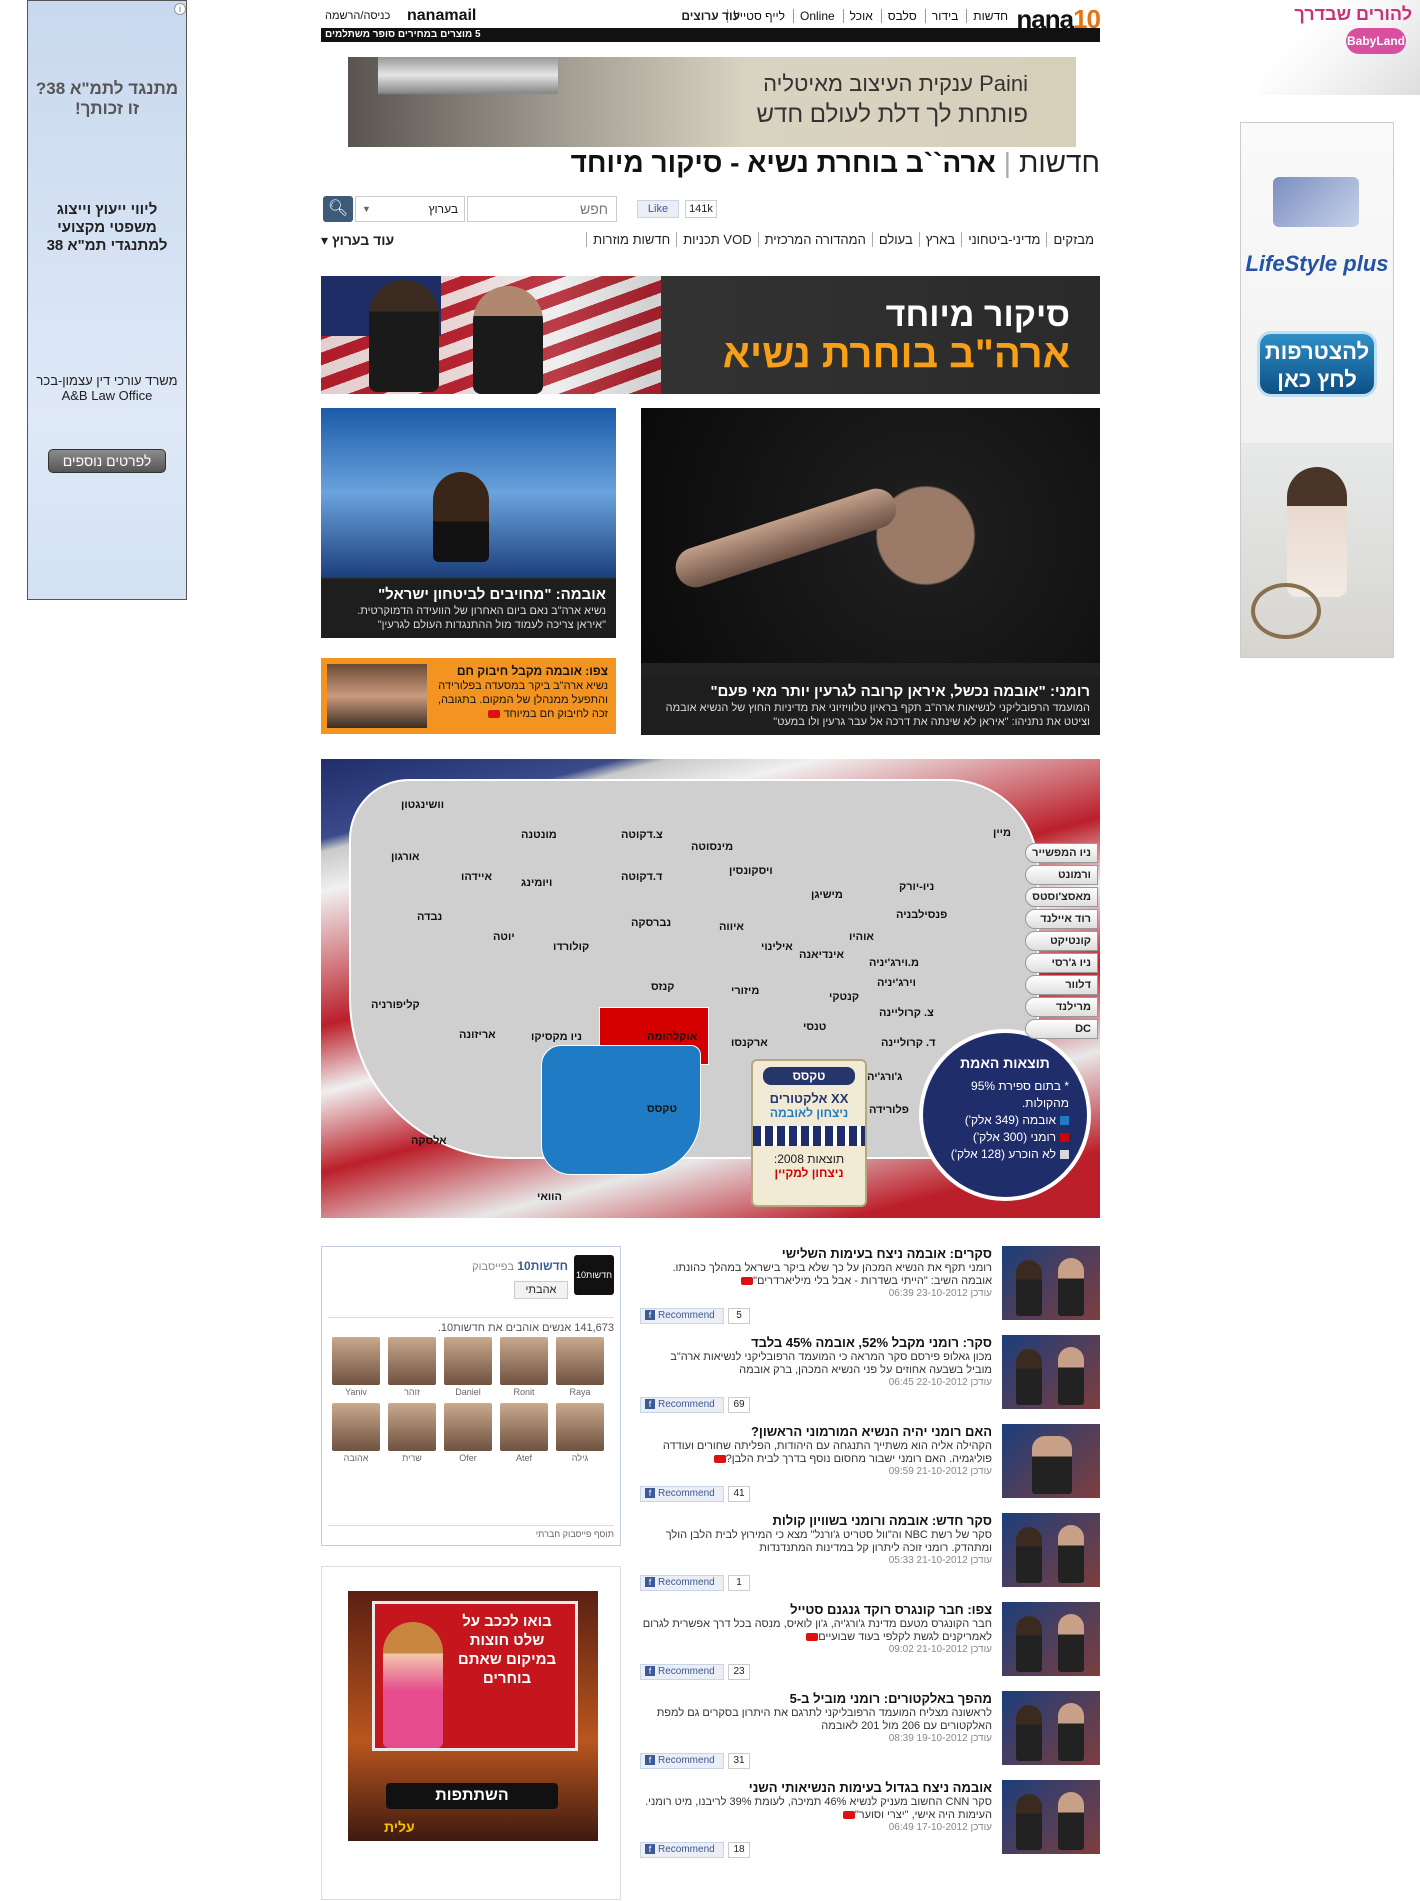  I want to click on more-channels-dropdown: עוד ערוצים, so click(710, 16).